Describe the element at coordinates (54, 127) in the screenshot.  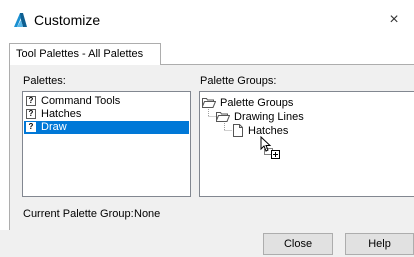
I see `list-item-label: Draw` at that location.